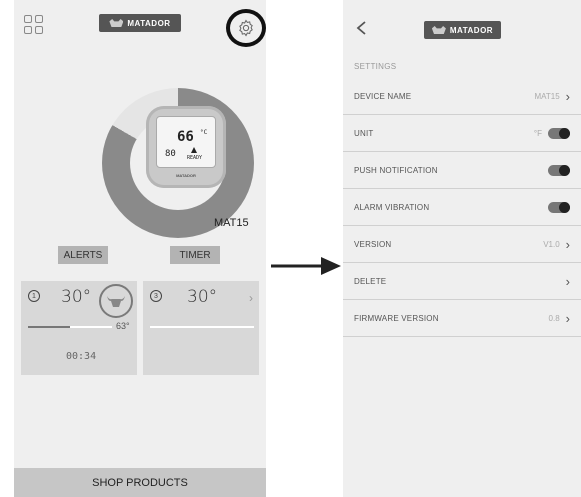 The width and height of the screenshot is (581, 497). Describe the element at coordinates (49, 327) in the screenshot. I see `probe-progress-fill` at that location.